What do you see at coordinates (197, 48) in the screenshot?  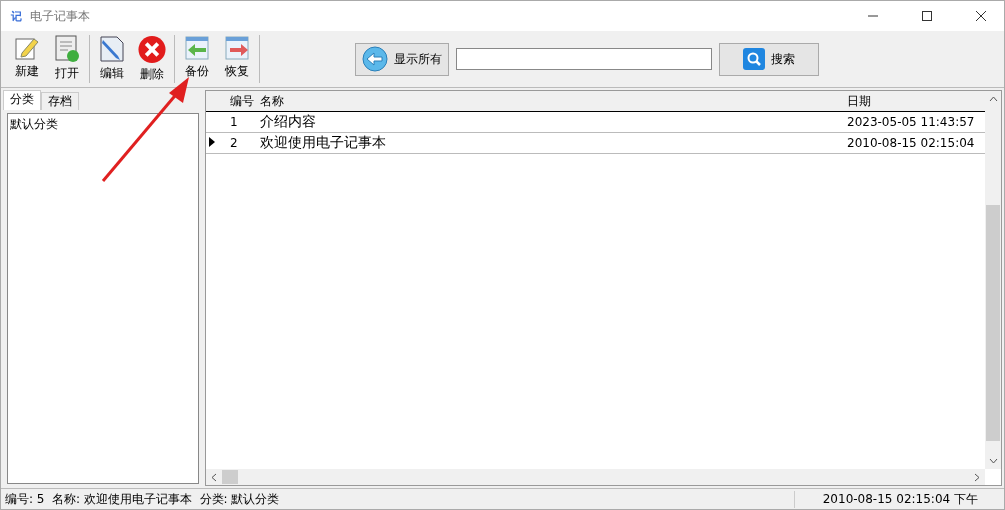 I see `left-arrow-window-icon` at bounding box center [197, 48].